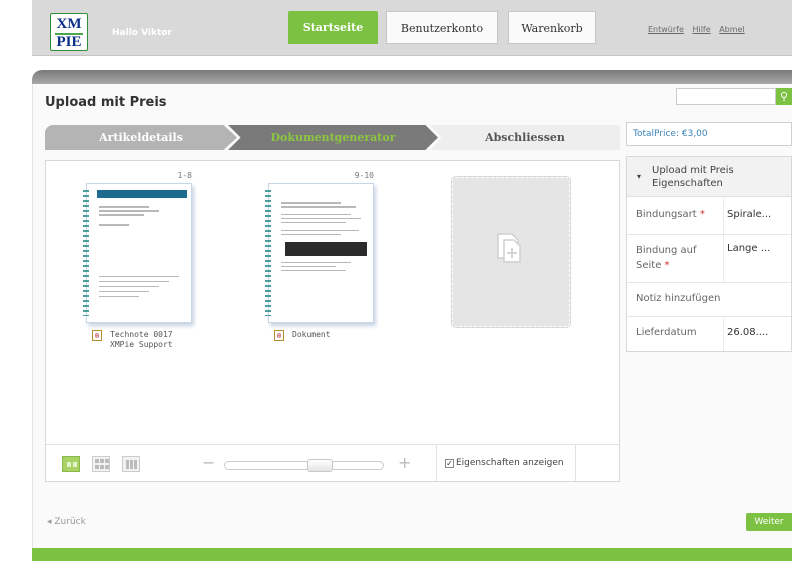 The height and width of the screenshot is (561, 792). What do you see at coordinates (769, 522) in the screenshot?
I see `next-button: Weiter` at bounding box center [769, 522].